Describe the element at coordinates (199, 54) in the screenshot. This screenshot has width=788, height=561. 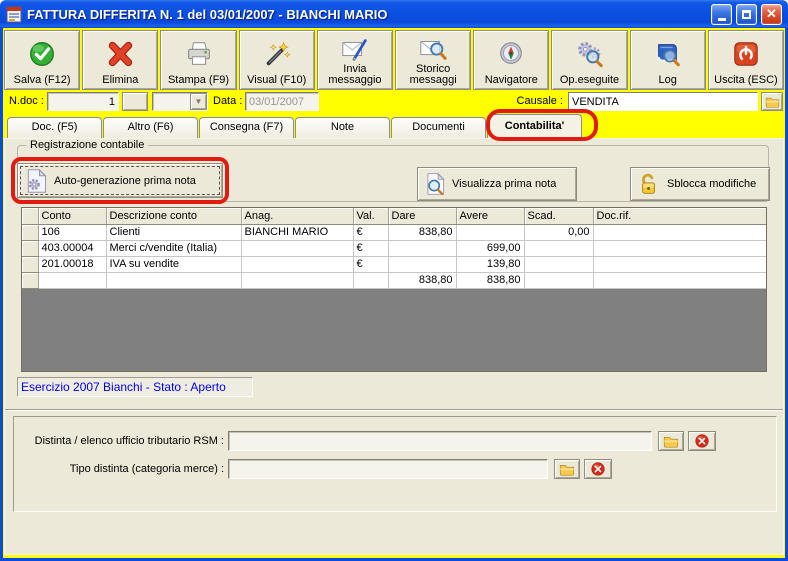
I see `printer-icon` at that location.